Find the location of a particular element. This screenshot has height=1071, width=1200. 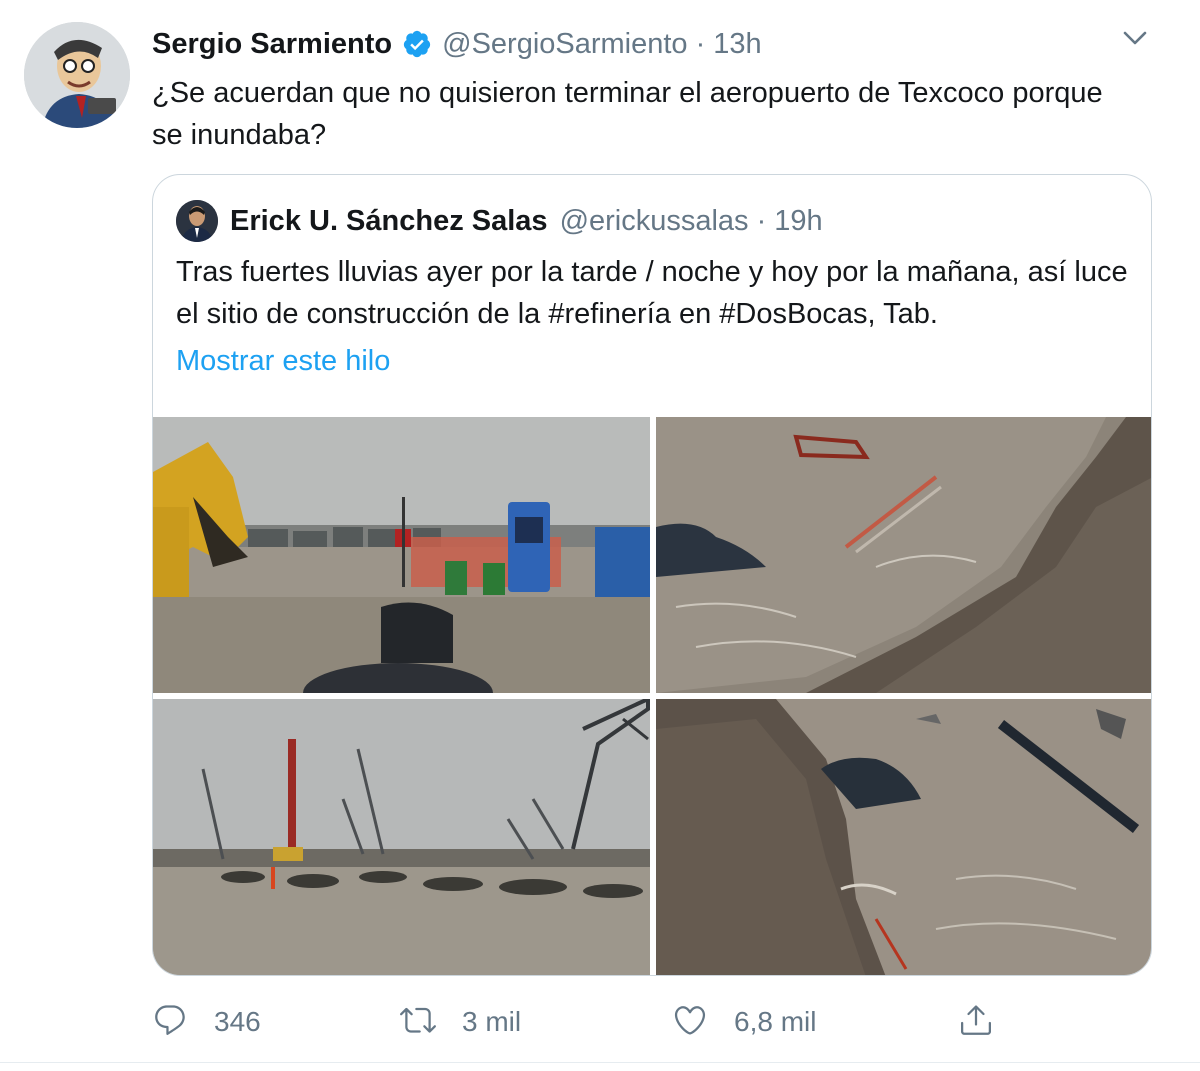

tweet-time: 13h is located at coordinates (737, 44).